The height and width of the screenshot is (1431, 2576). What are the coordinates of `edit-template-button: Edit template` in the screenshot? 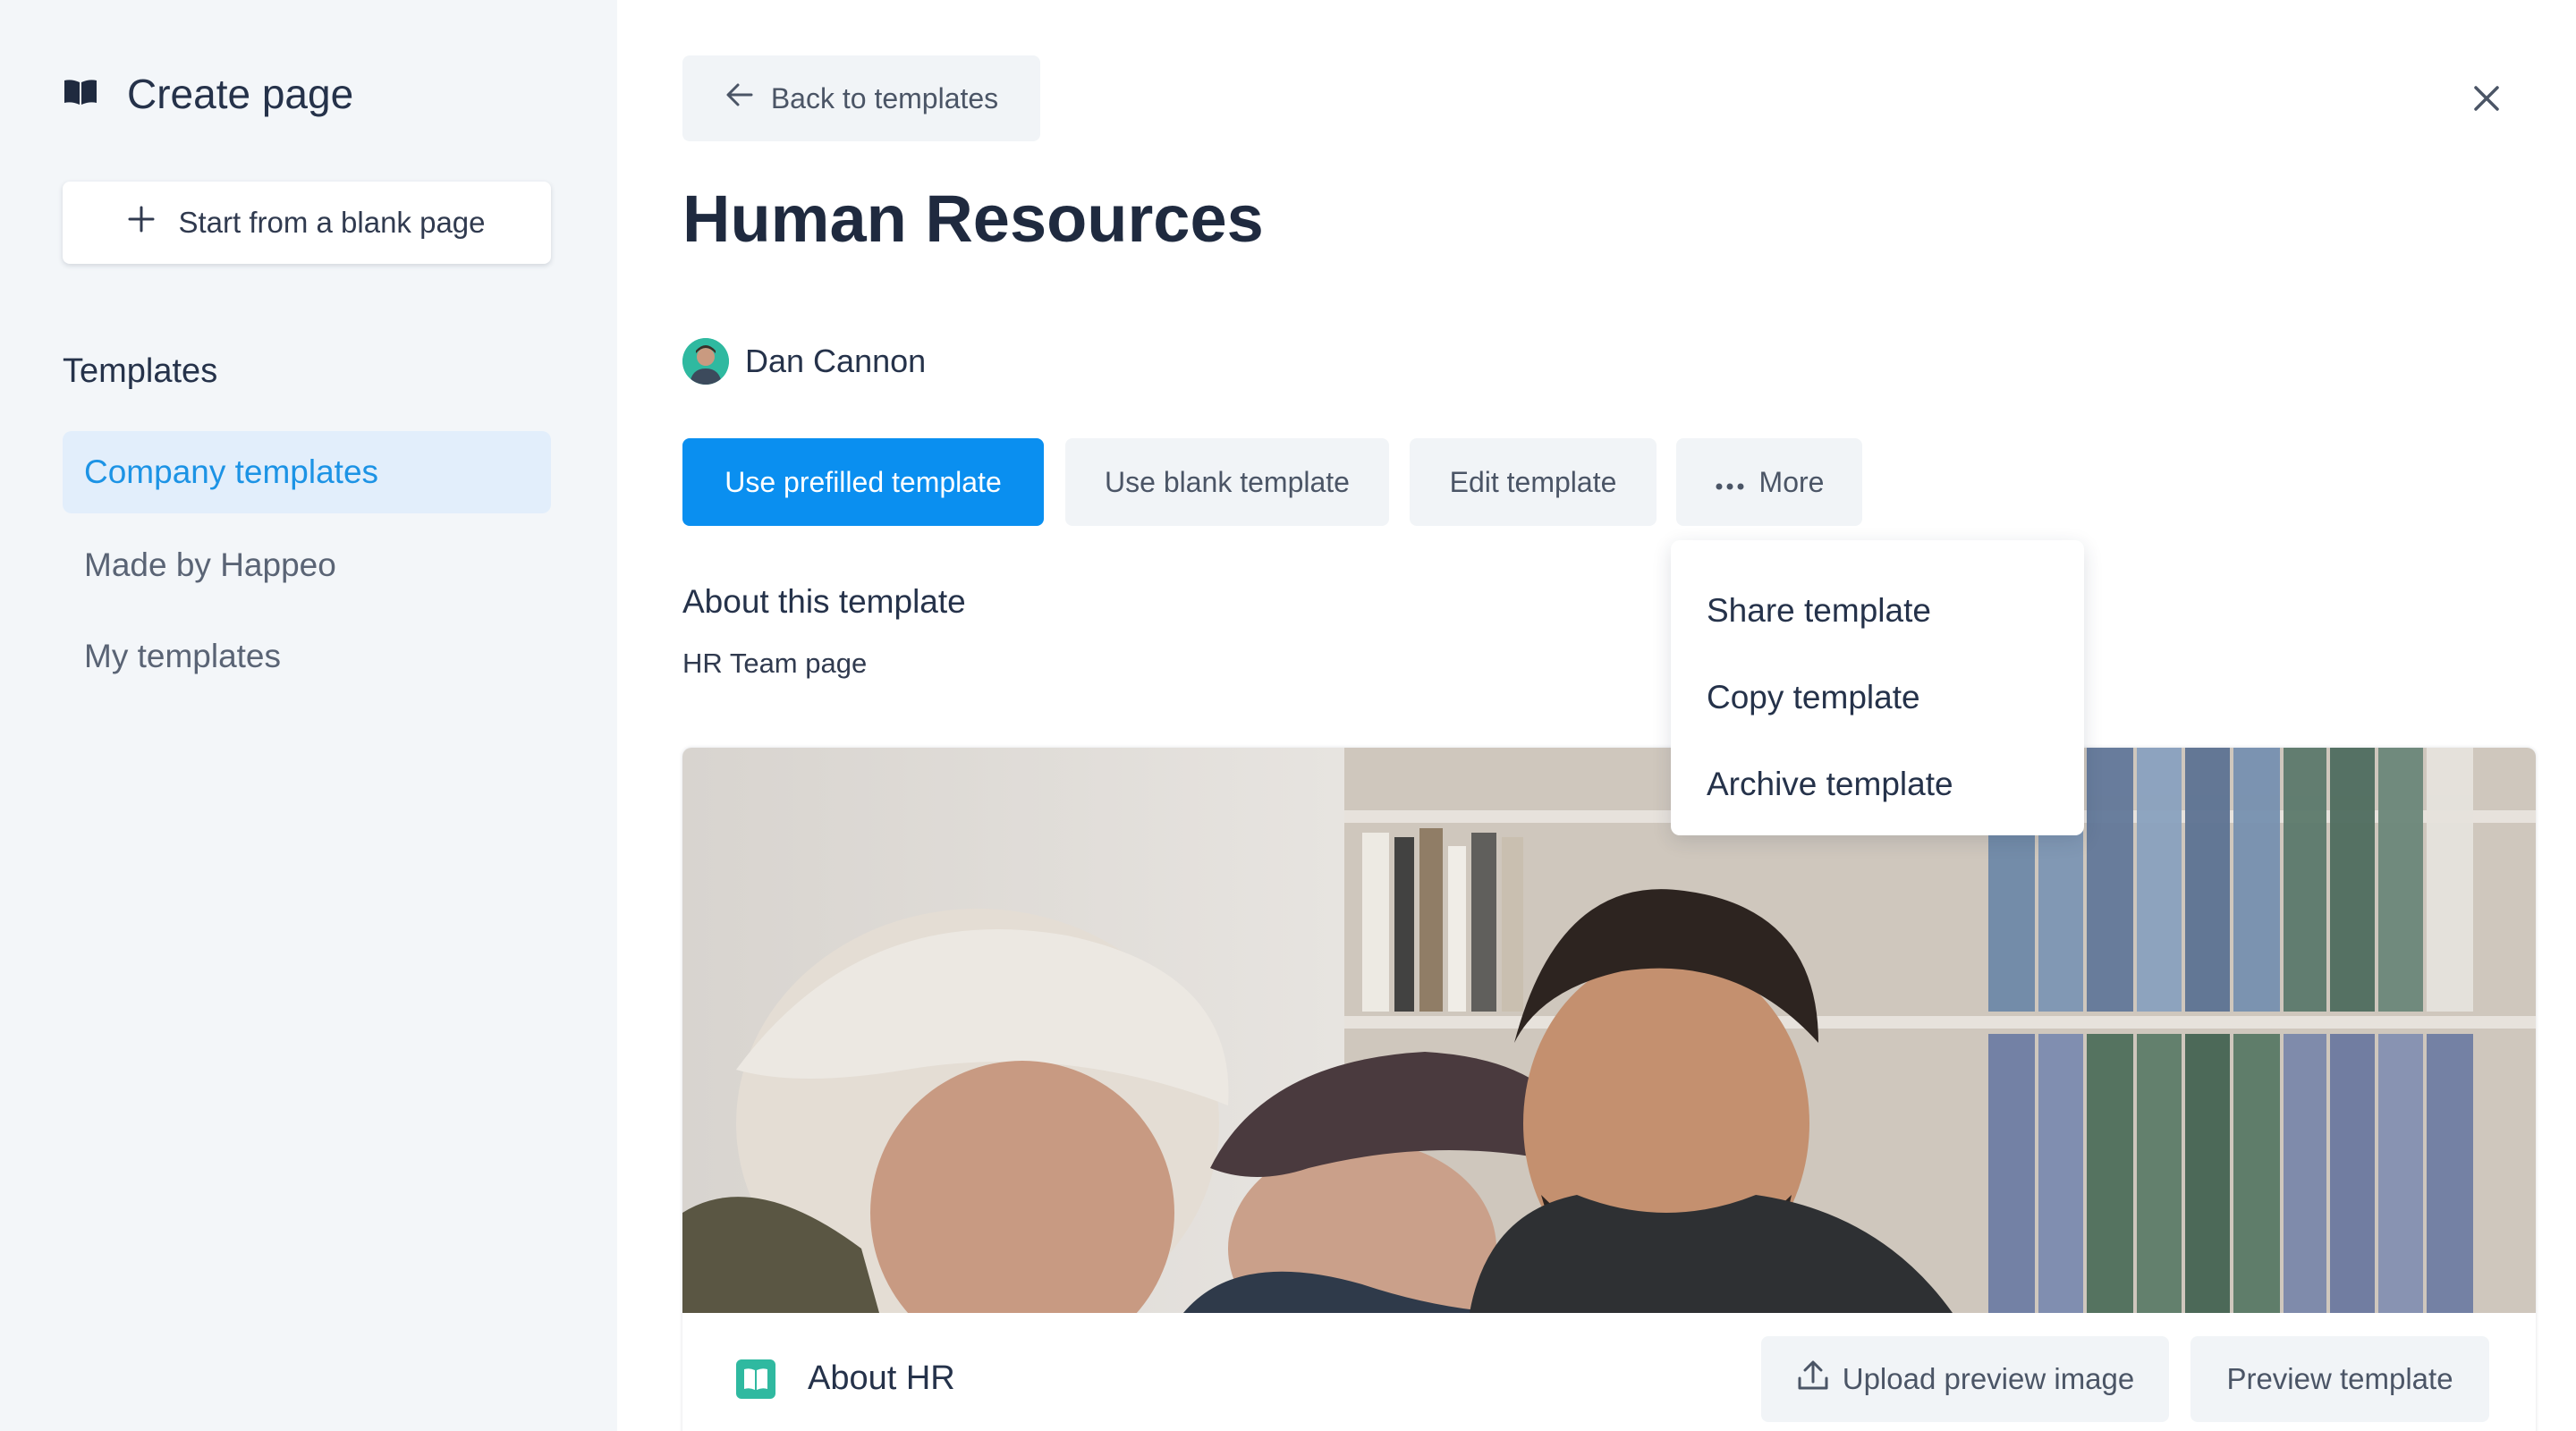 It's located at (1533, 482).